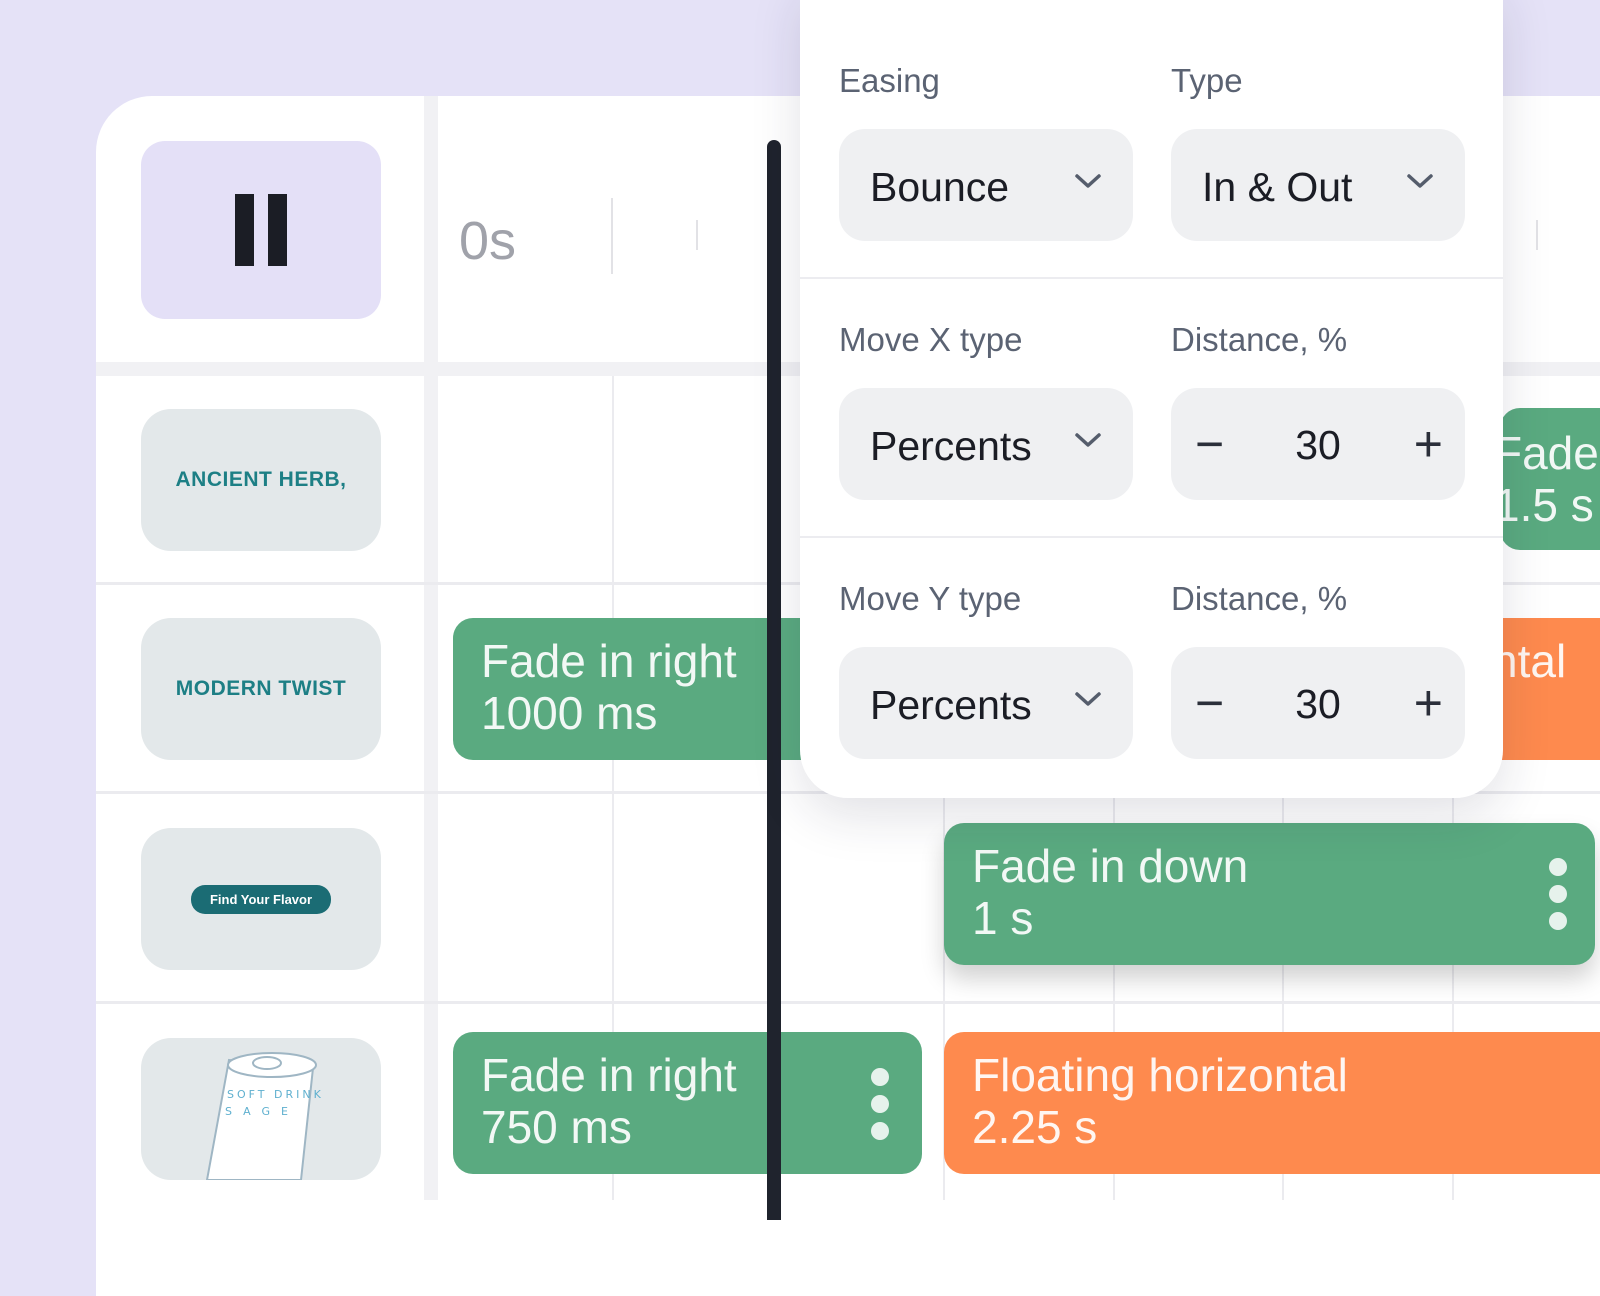 The height and width of the screenshot is (1296, 1600). I want to click on layer-thumbnail: MODERN TWIST, so click(261, 689).